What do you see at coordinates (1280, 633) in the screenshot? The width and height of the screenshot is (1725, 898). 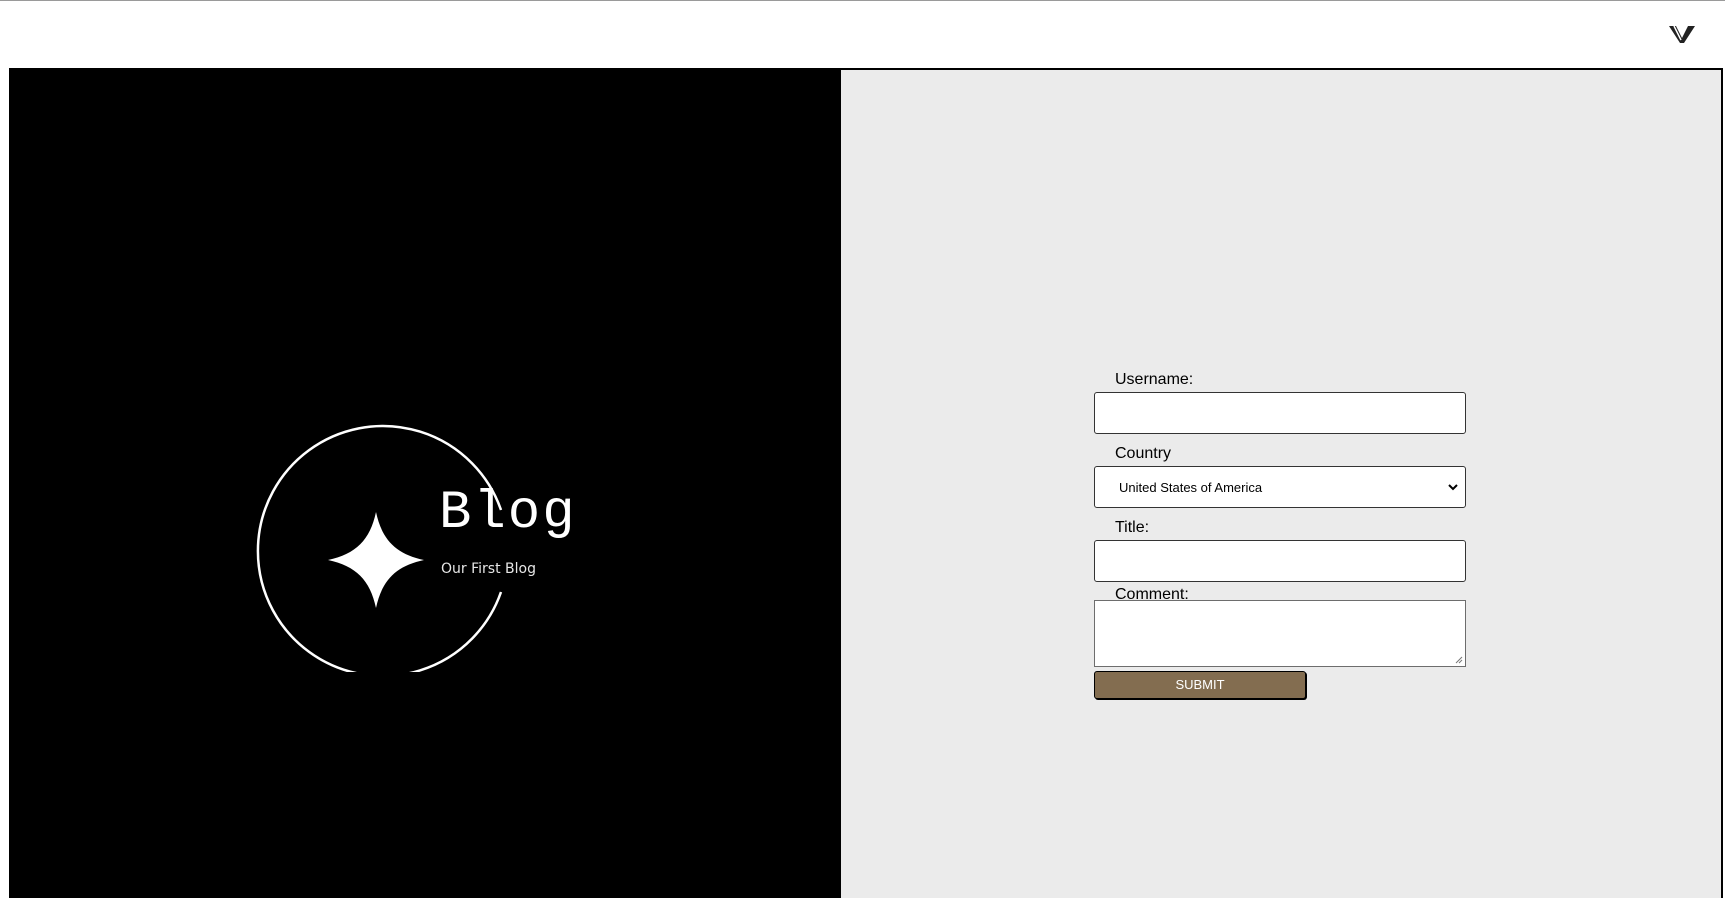 I see `comment-textarea` at bounding box center [1280, 633].